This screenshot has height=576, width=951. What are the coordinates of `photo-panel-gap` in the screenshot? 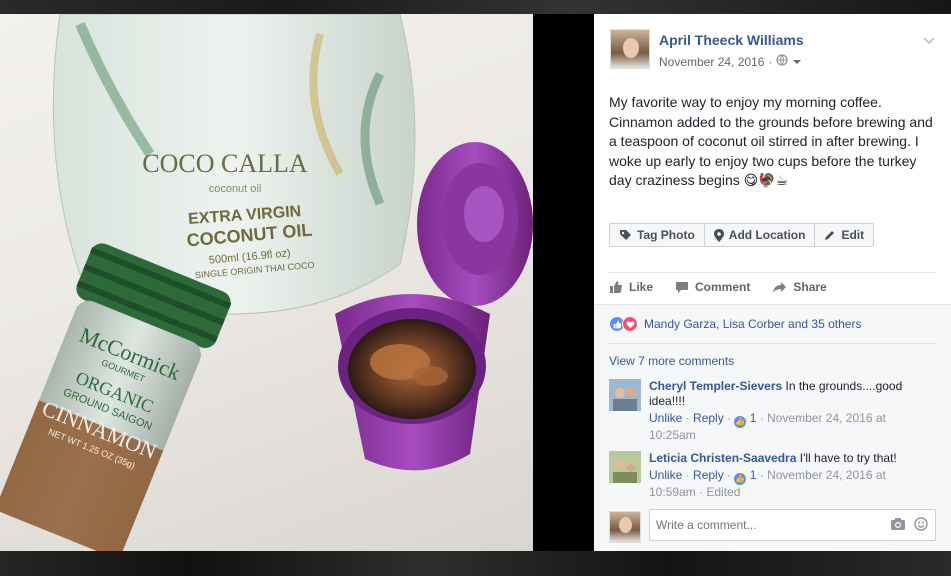 It's located at (563, 282).